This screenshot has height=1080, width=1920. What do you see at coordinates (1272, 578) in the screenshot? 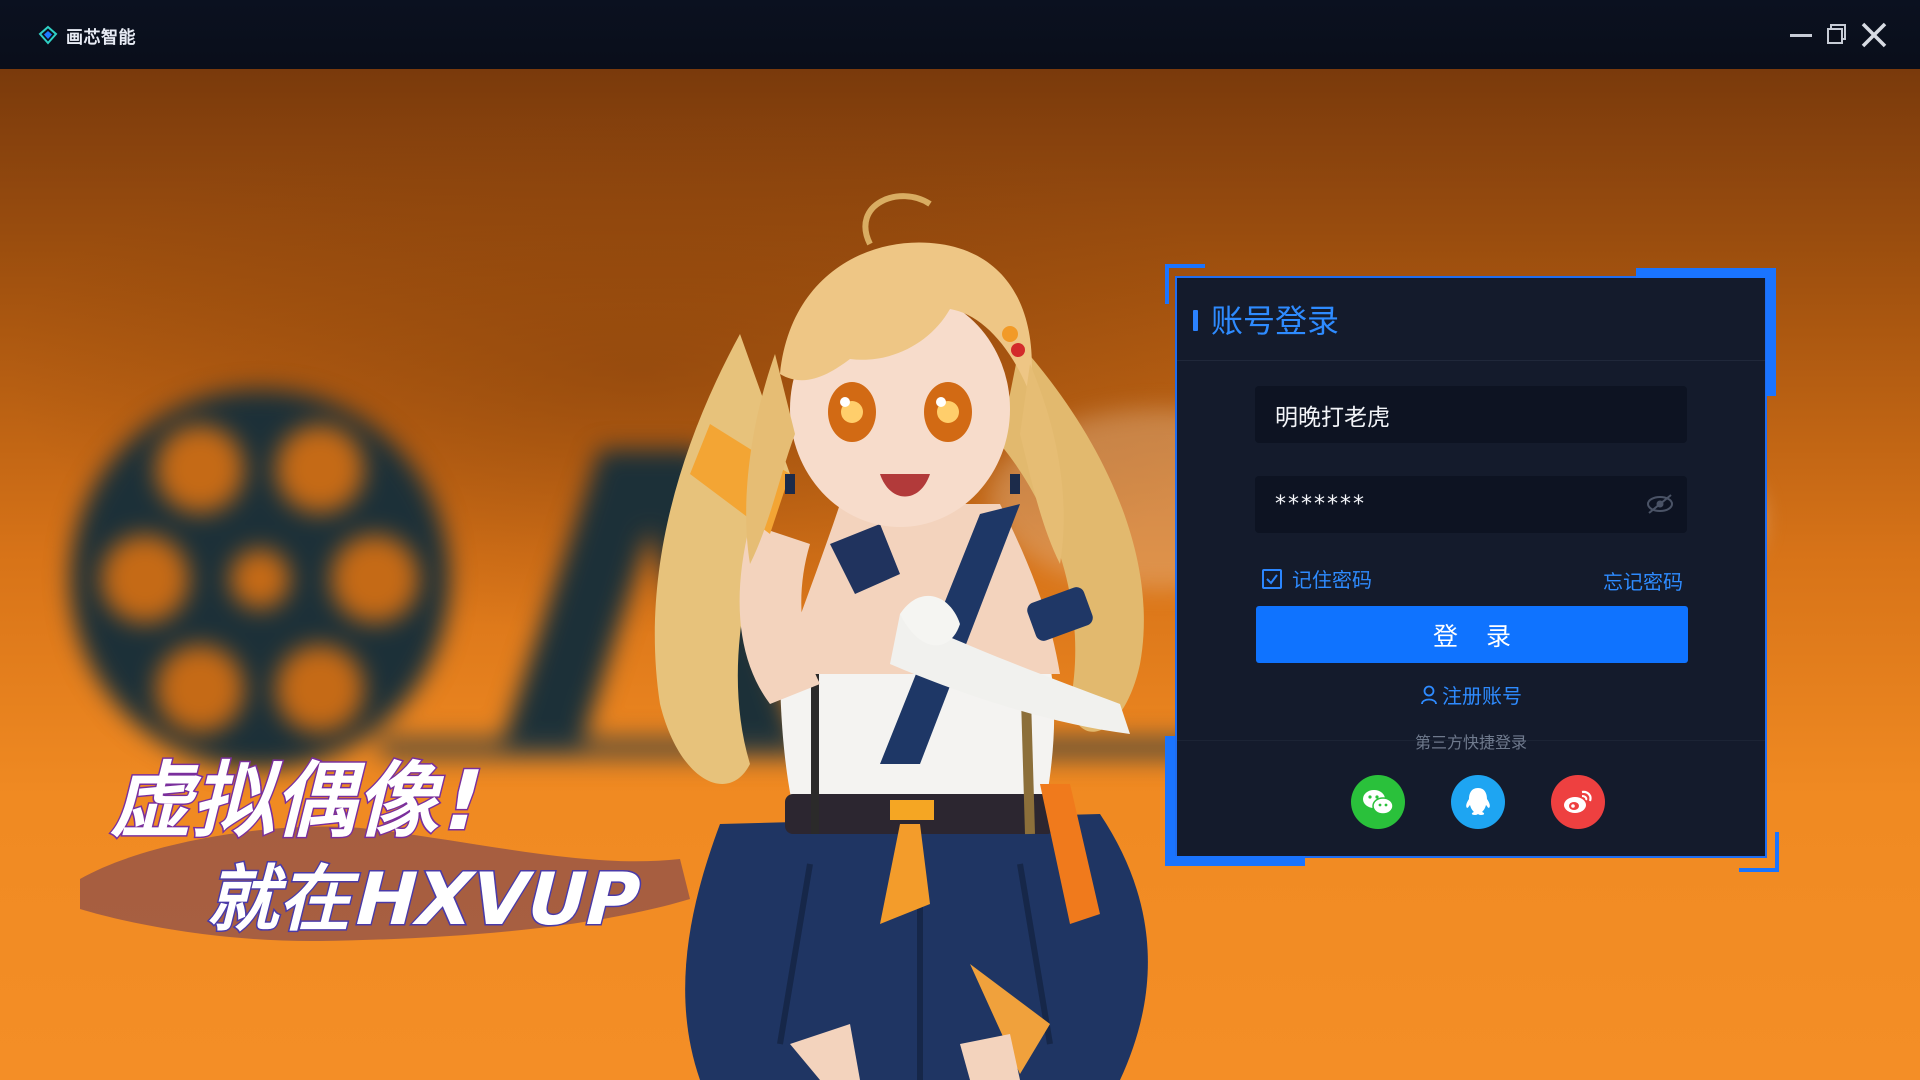
I see `checkbox-checked-icon` at bounding box center [1272, 578].